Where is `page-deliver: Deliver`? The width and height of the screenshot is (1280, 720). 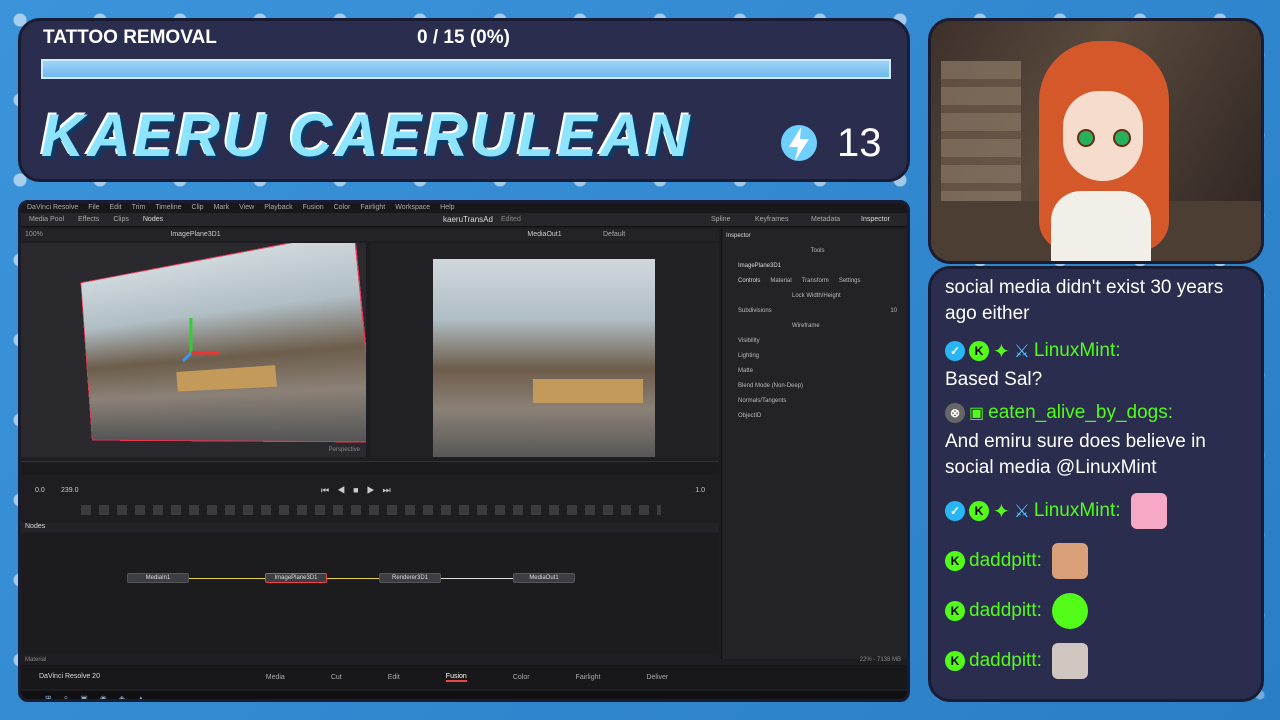 page-deliver: Deliver is located at coordinates (657, 677).